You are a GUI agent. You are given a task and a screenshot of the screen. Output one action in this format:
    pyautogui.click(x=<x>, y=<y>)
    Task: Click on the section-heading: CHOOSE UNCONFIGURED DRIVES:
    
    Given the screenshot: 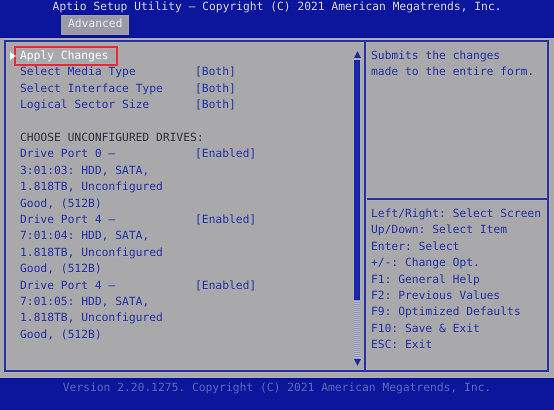 What is the action you would take?
    pyautogui.click(x=112, y=138)
    